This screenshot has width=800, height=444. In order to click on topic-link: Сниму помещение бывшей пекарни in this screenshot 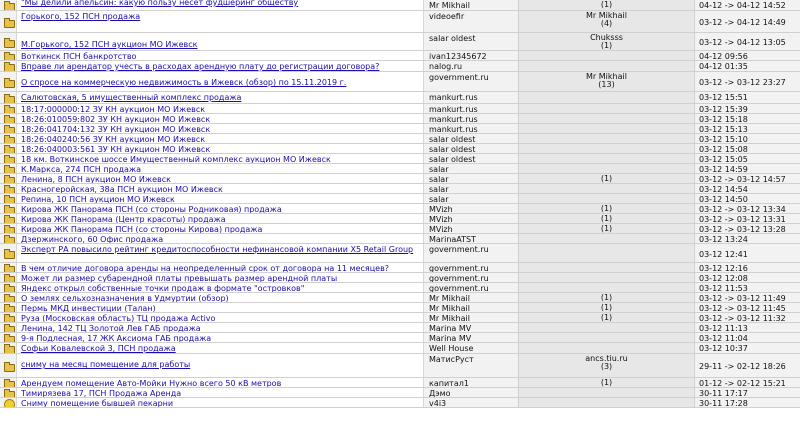, I will do `click(222, 403)`.